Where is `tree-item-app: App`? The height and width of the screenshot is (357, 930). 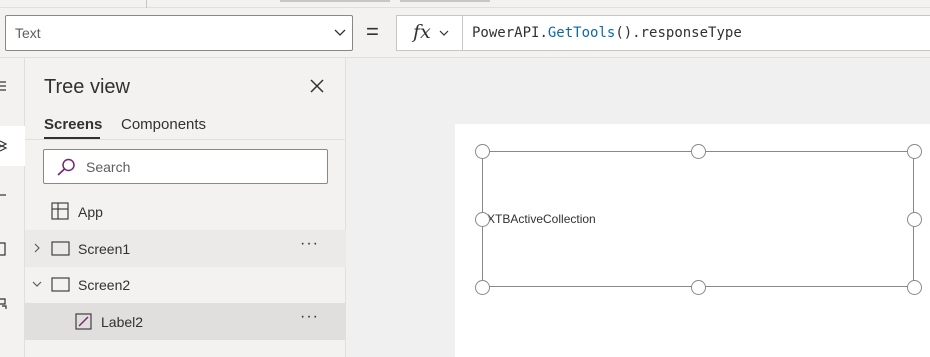
tree-item-app: App is located at coordinates (185, 211).